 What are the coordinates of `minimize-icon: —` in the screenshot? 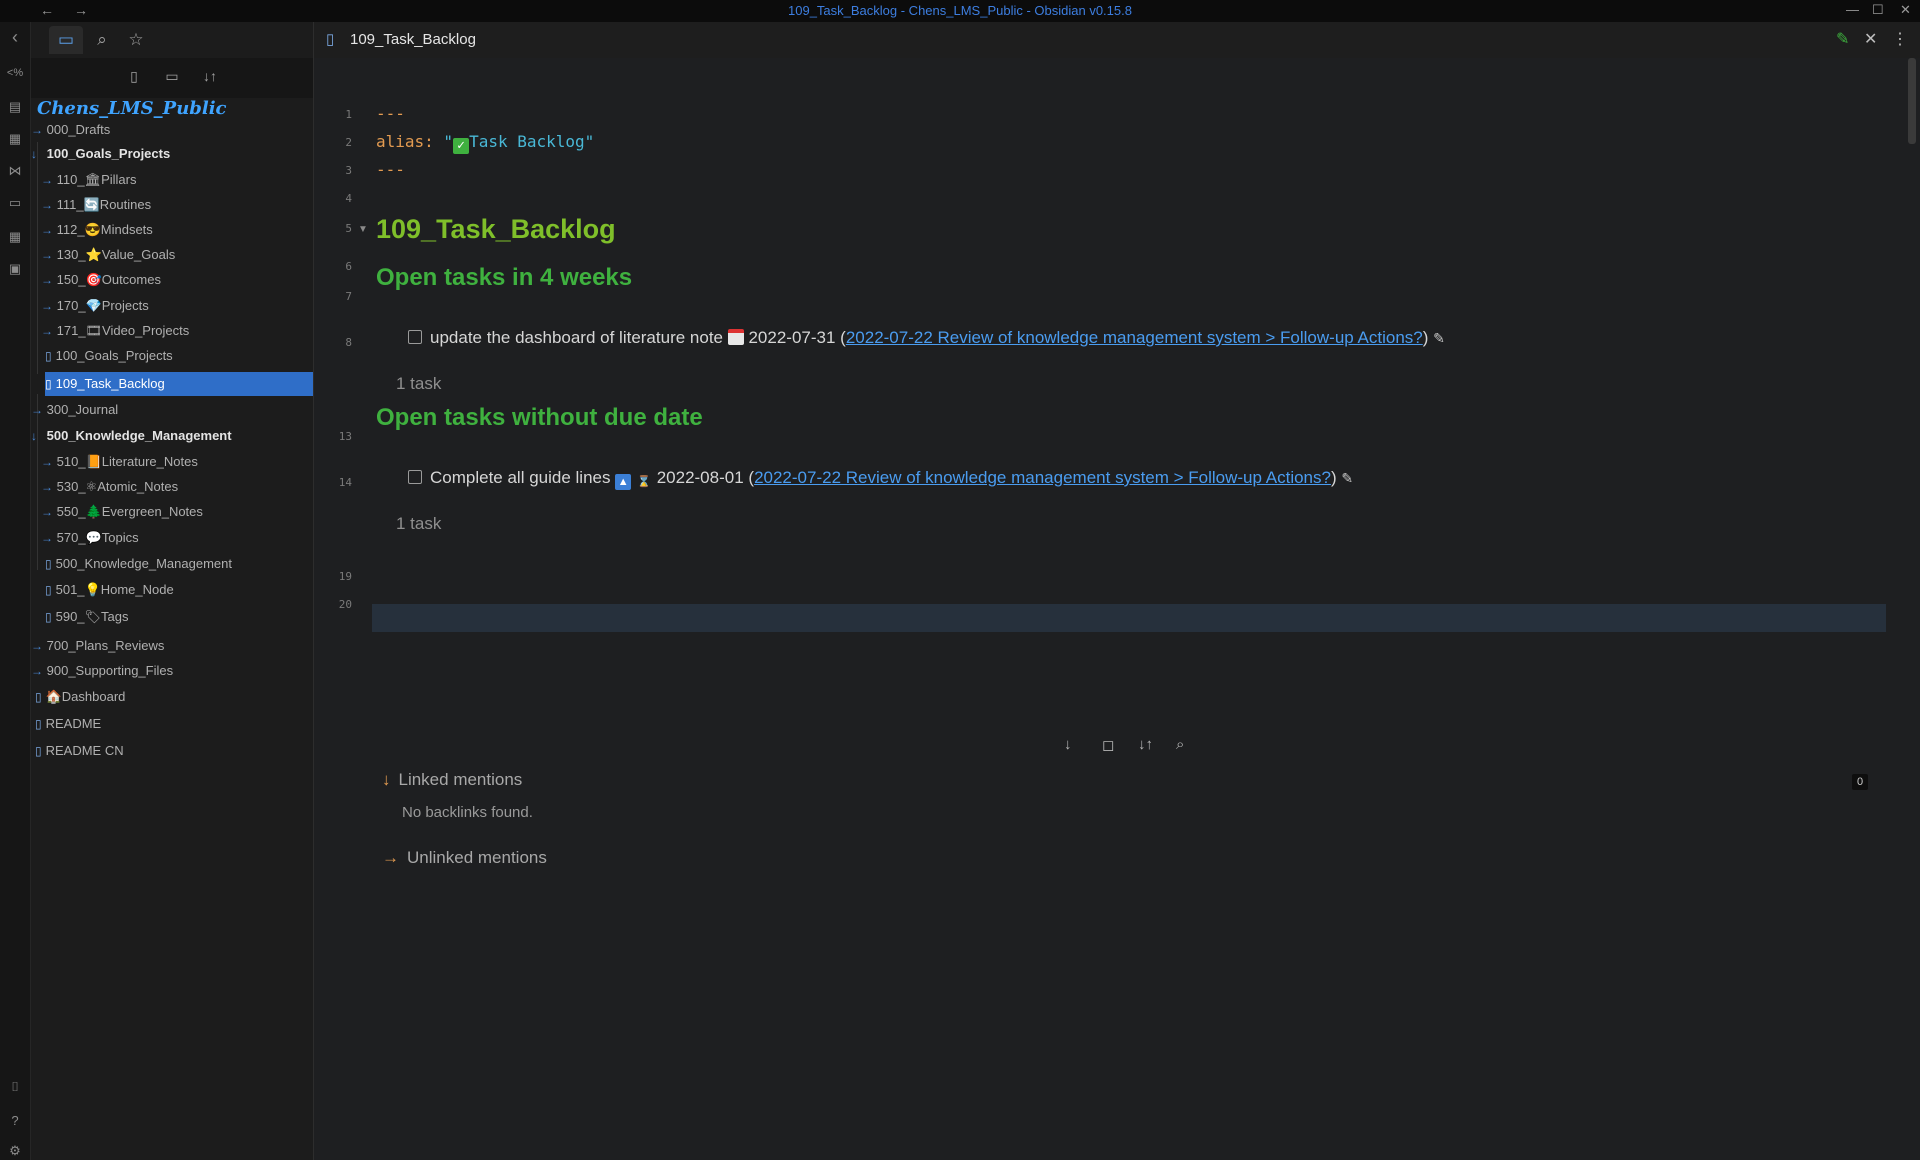 It's located at (1852, 9).